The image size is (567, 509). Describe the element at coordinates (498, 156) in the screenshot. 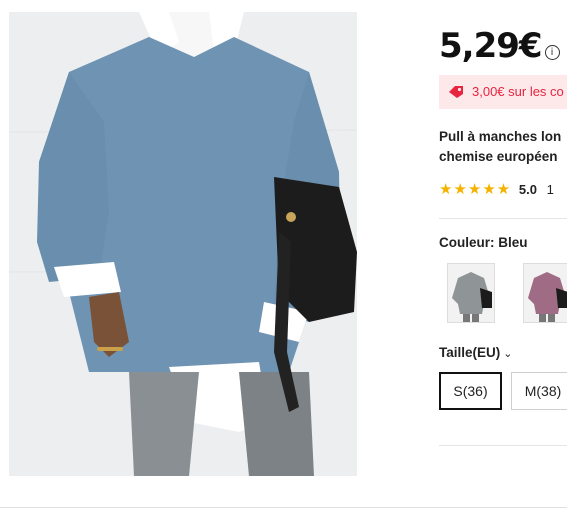

I see `product-title-line-2: chemise européen` at that location.